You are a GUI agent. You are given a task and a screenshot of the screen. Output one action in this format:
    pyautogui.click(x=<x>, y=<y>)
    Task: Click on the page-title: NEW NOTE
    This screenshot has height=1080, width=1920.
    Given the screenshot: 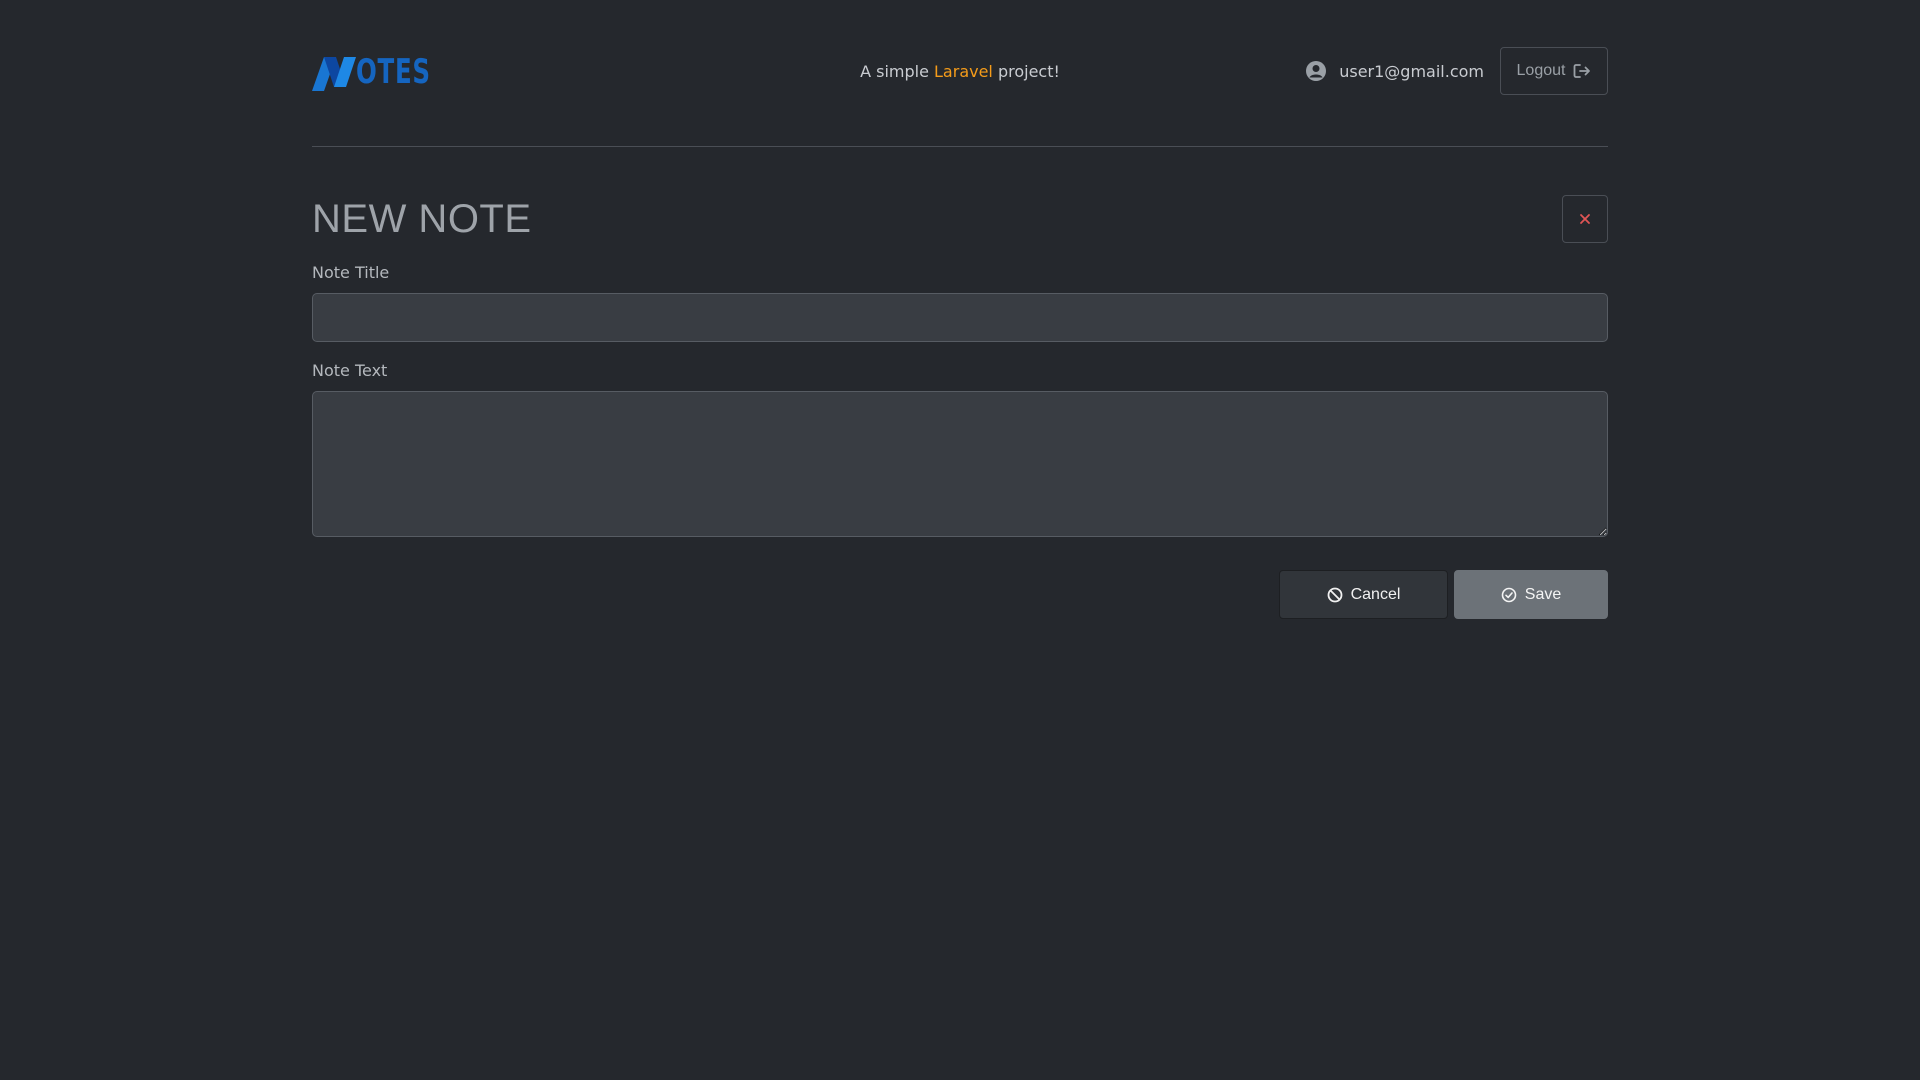 What is the action you would take?
    pyautogui.click(x=422, y=219)
    